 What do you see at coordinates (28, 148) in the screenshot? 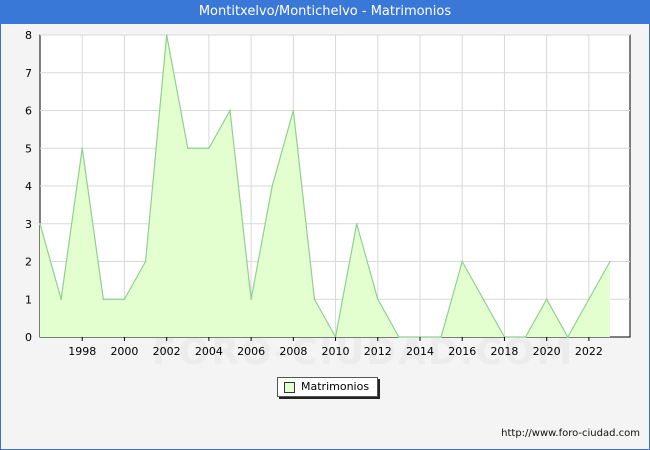
I see `y-tick-label: 5` at bounding box center [28, 148].